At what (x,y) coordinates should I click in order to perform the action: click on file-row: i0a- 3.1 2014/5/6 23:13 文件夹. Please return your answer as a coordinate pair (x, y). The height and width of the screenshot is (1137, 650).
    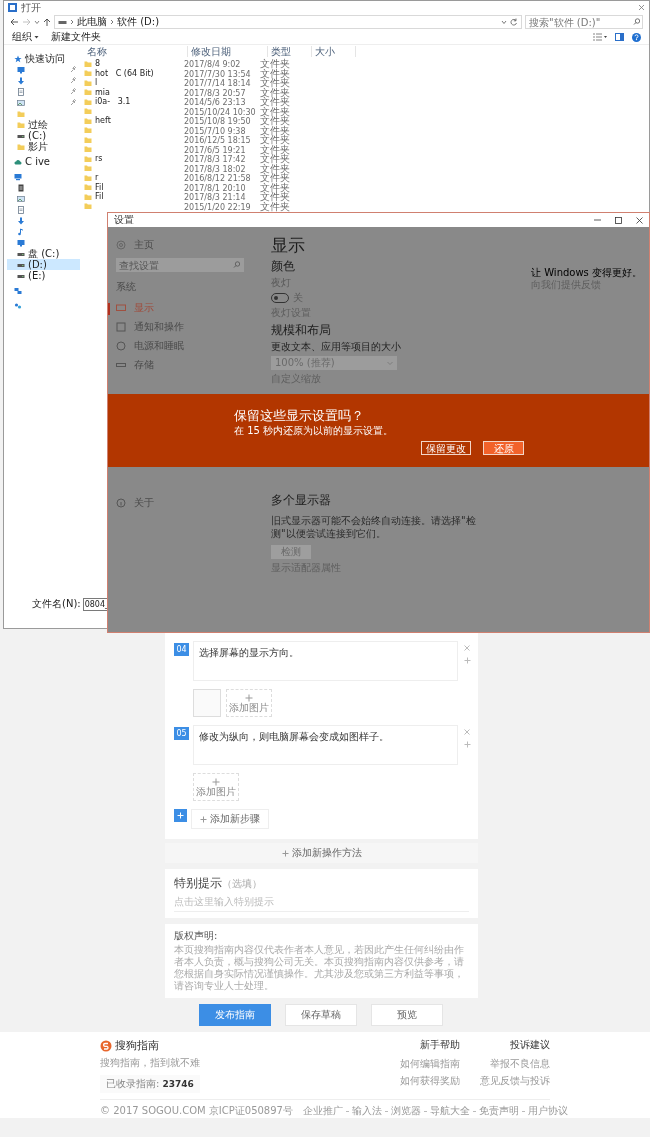
    Looking at the image, I should click on (192, 102).